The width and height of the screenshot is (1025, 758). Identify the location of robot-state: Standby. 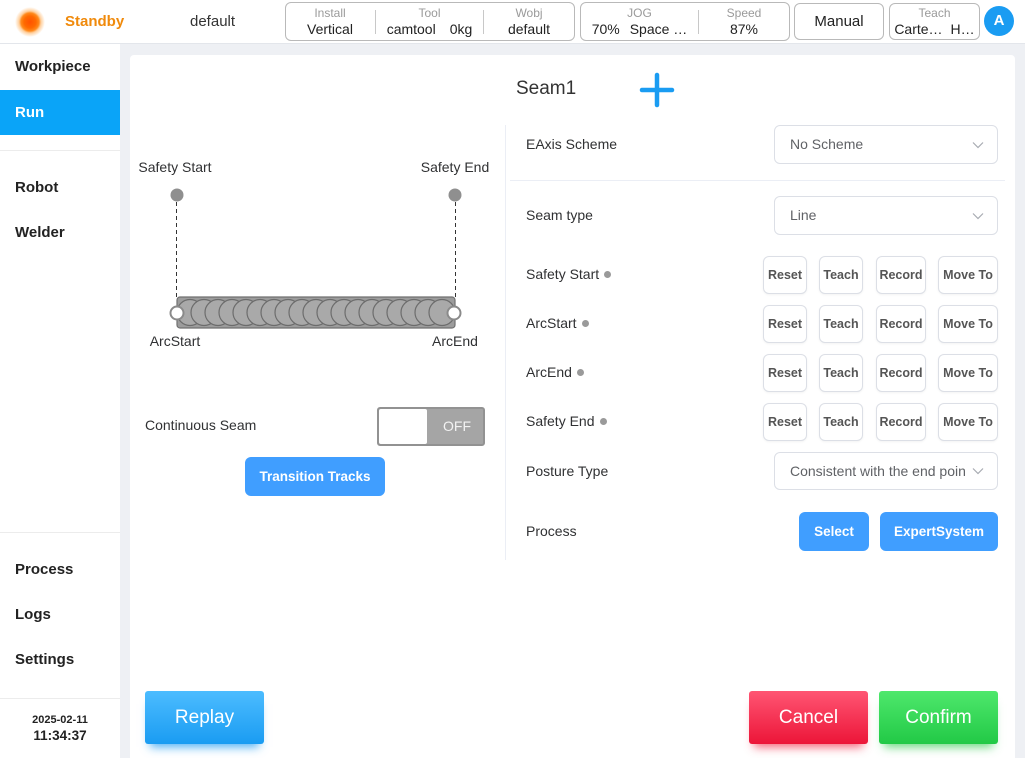
(95, 21).